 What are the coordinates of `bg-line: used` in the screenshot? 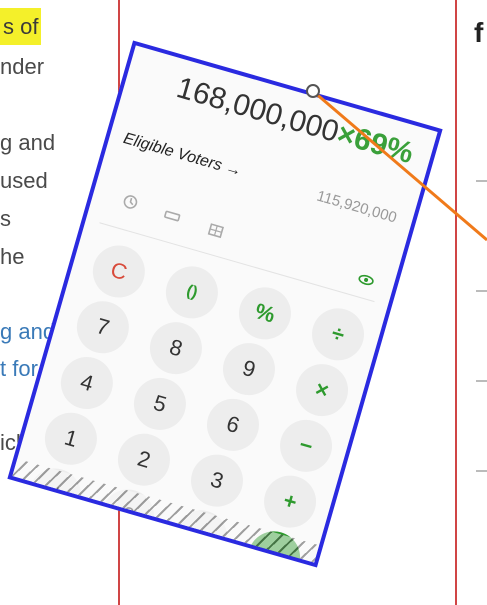 It's located at (24, 180).